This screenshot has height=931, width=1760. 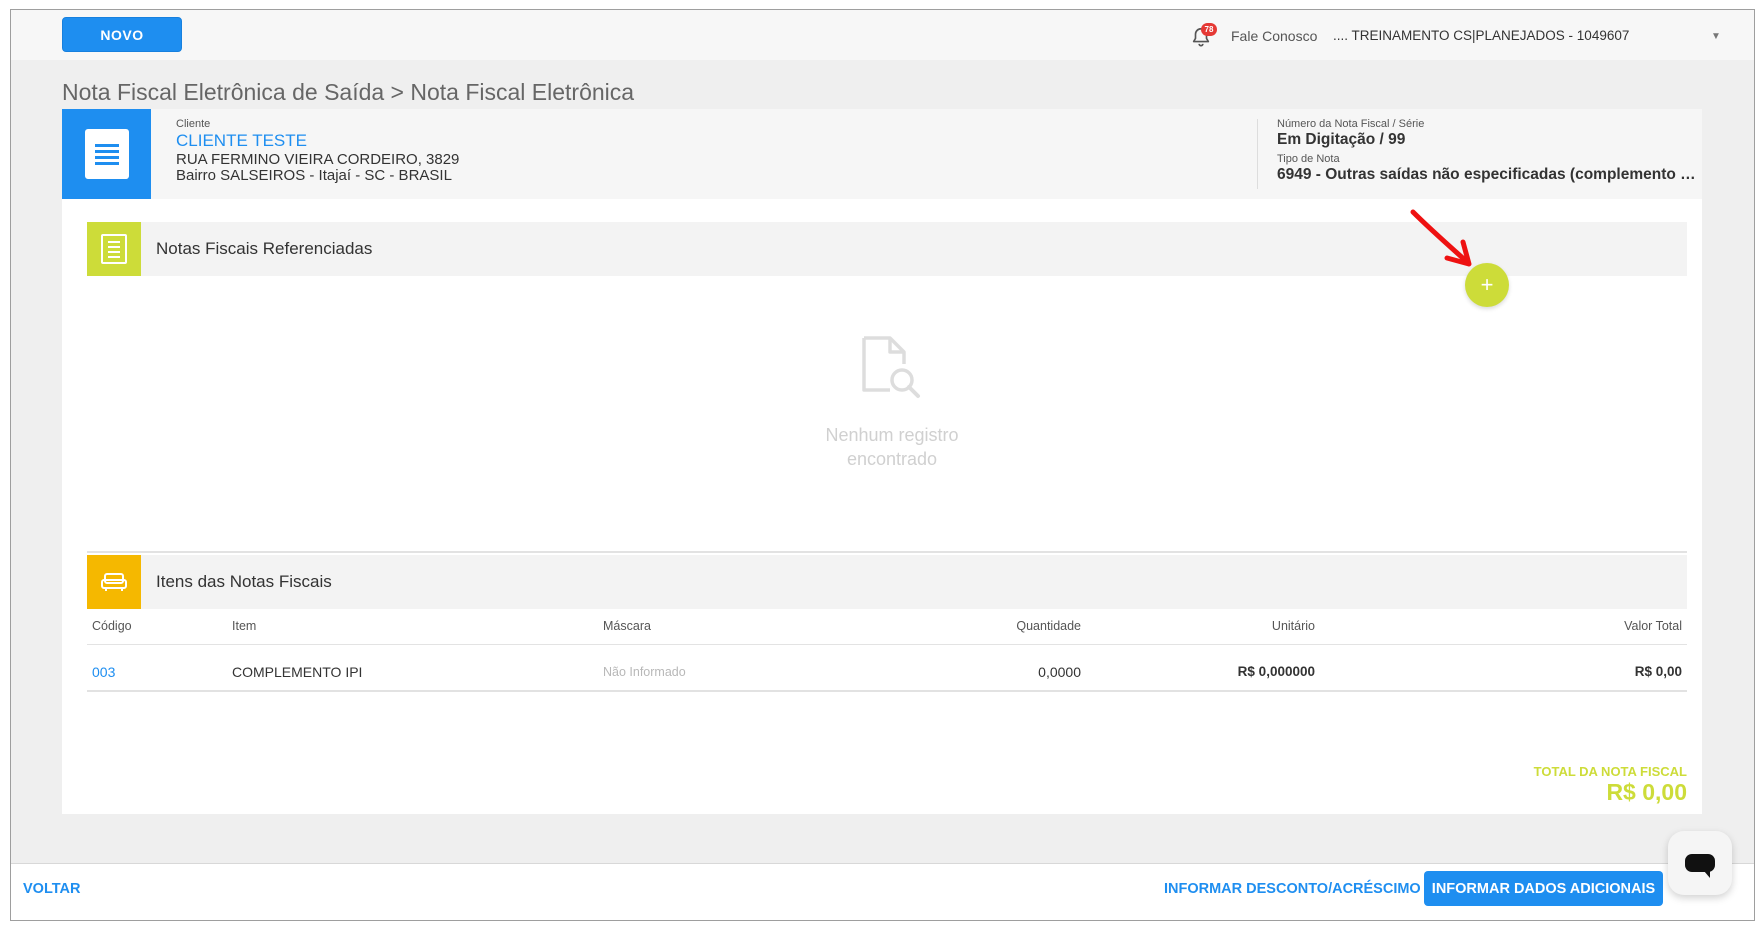 What do you see at coordinates (1048, 626) in the screenshot?
I see `column-header-quantity: Quantidade` at bounding box center [1048, 626].